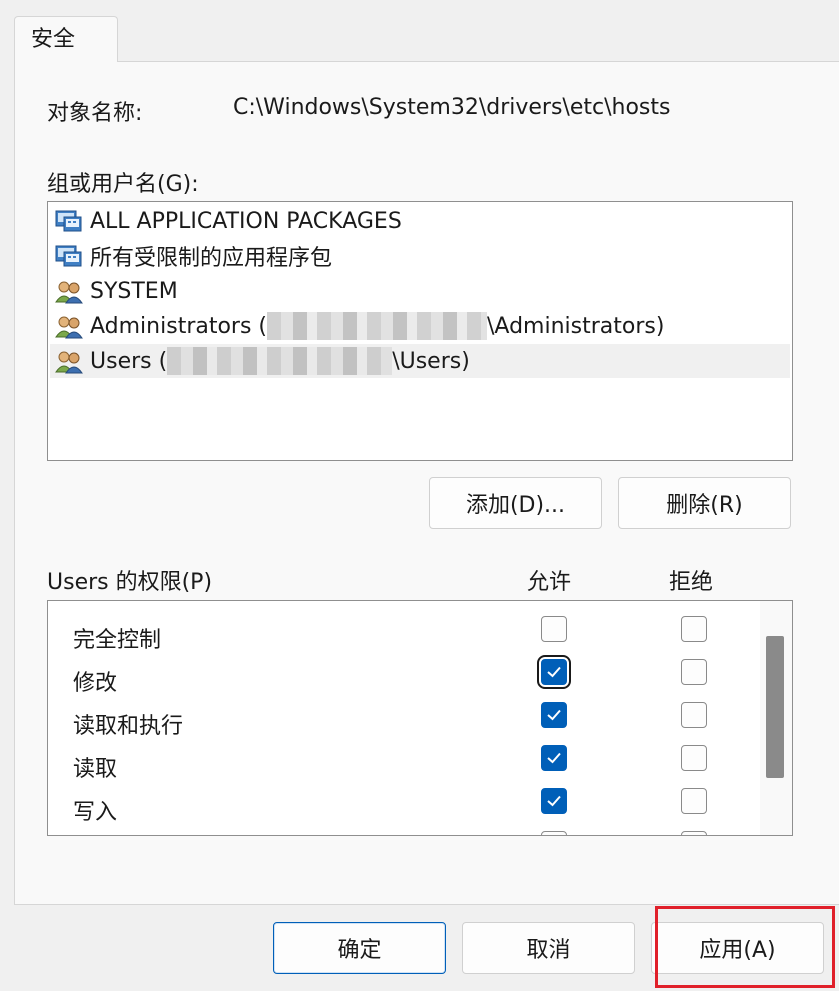 This screenshot has height=991, width=839. What do you see at coordinates (775, 707) in the screenshot?
I see `scrollbar-thumb` at bounding box center [775, 707].